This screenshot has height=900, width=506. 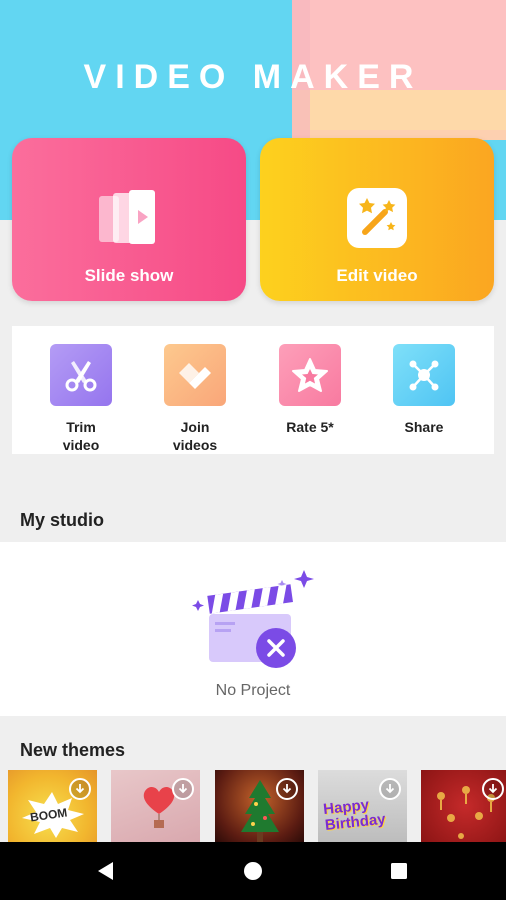 I want to click on recents-button, so click(x=399, y=871).